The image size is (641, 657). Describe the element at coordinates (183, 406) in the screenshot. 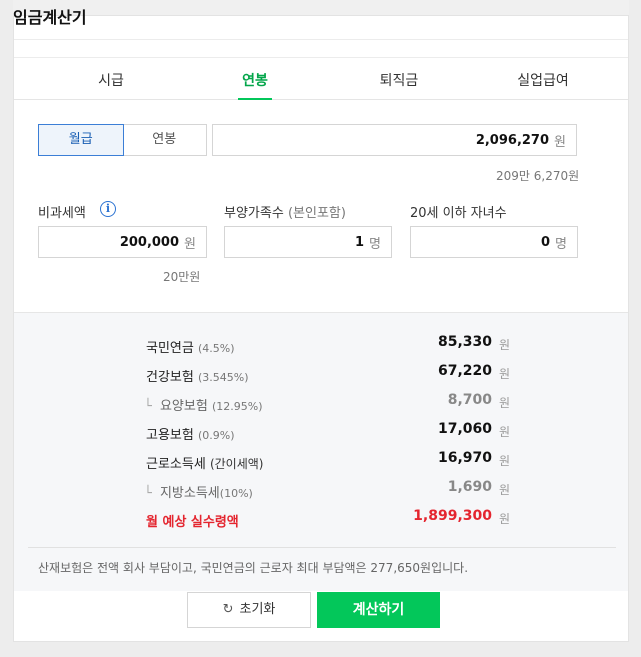

I see `result-name: 요양보험` at that location.